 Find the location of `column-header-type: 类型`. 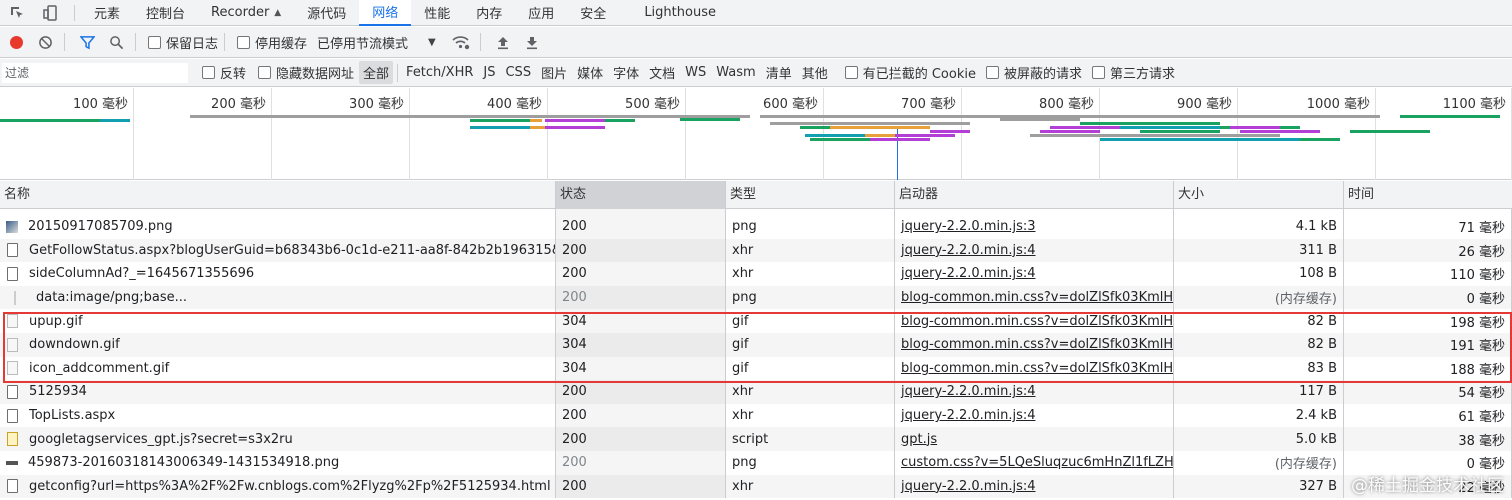

column-header-type: 类型 is located at coordinates (810, 195).